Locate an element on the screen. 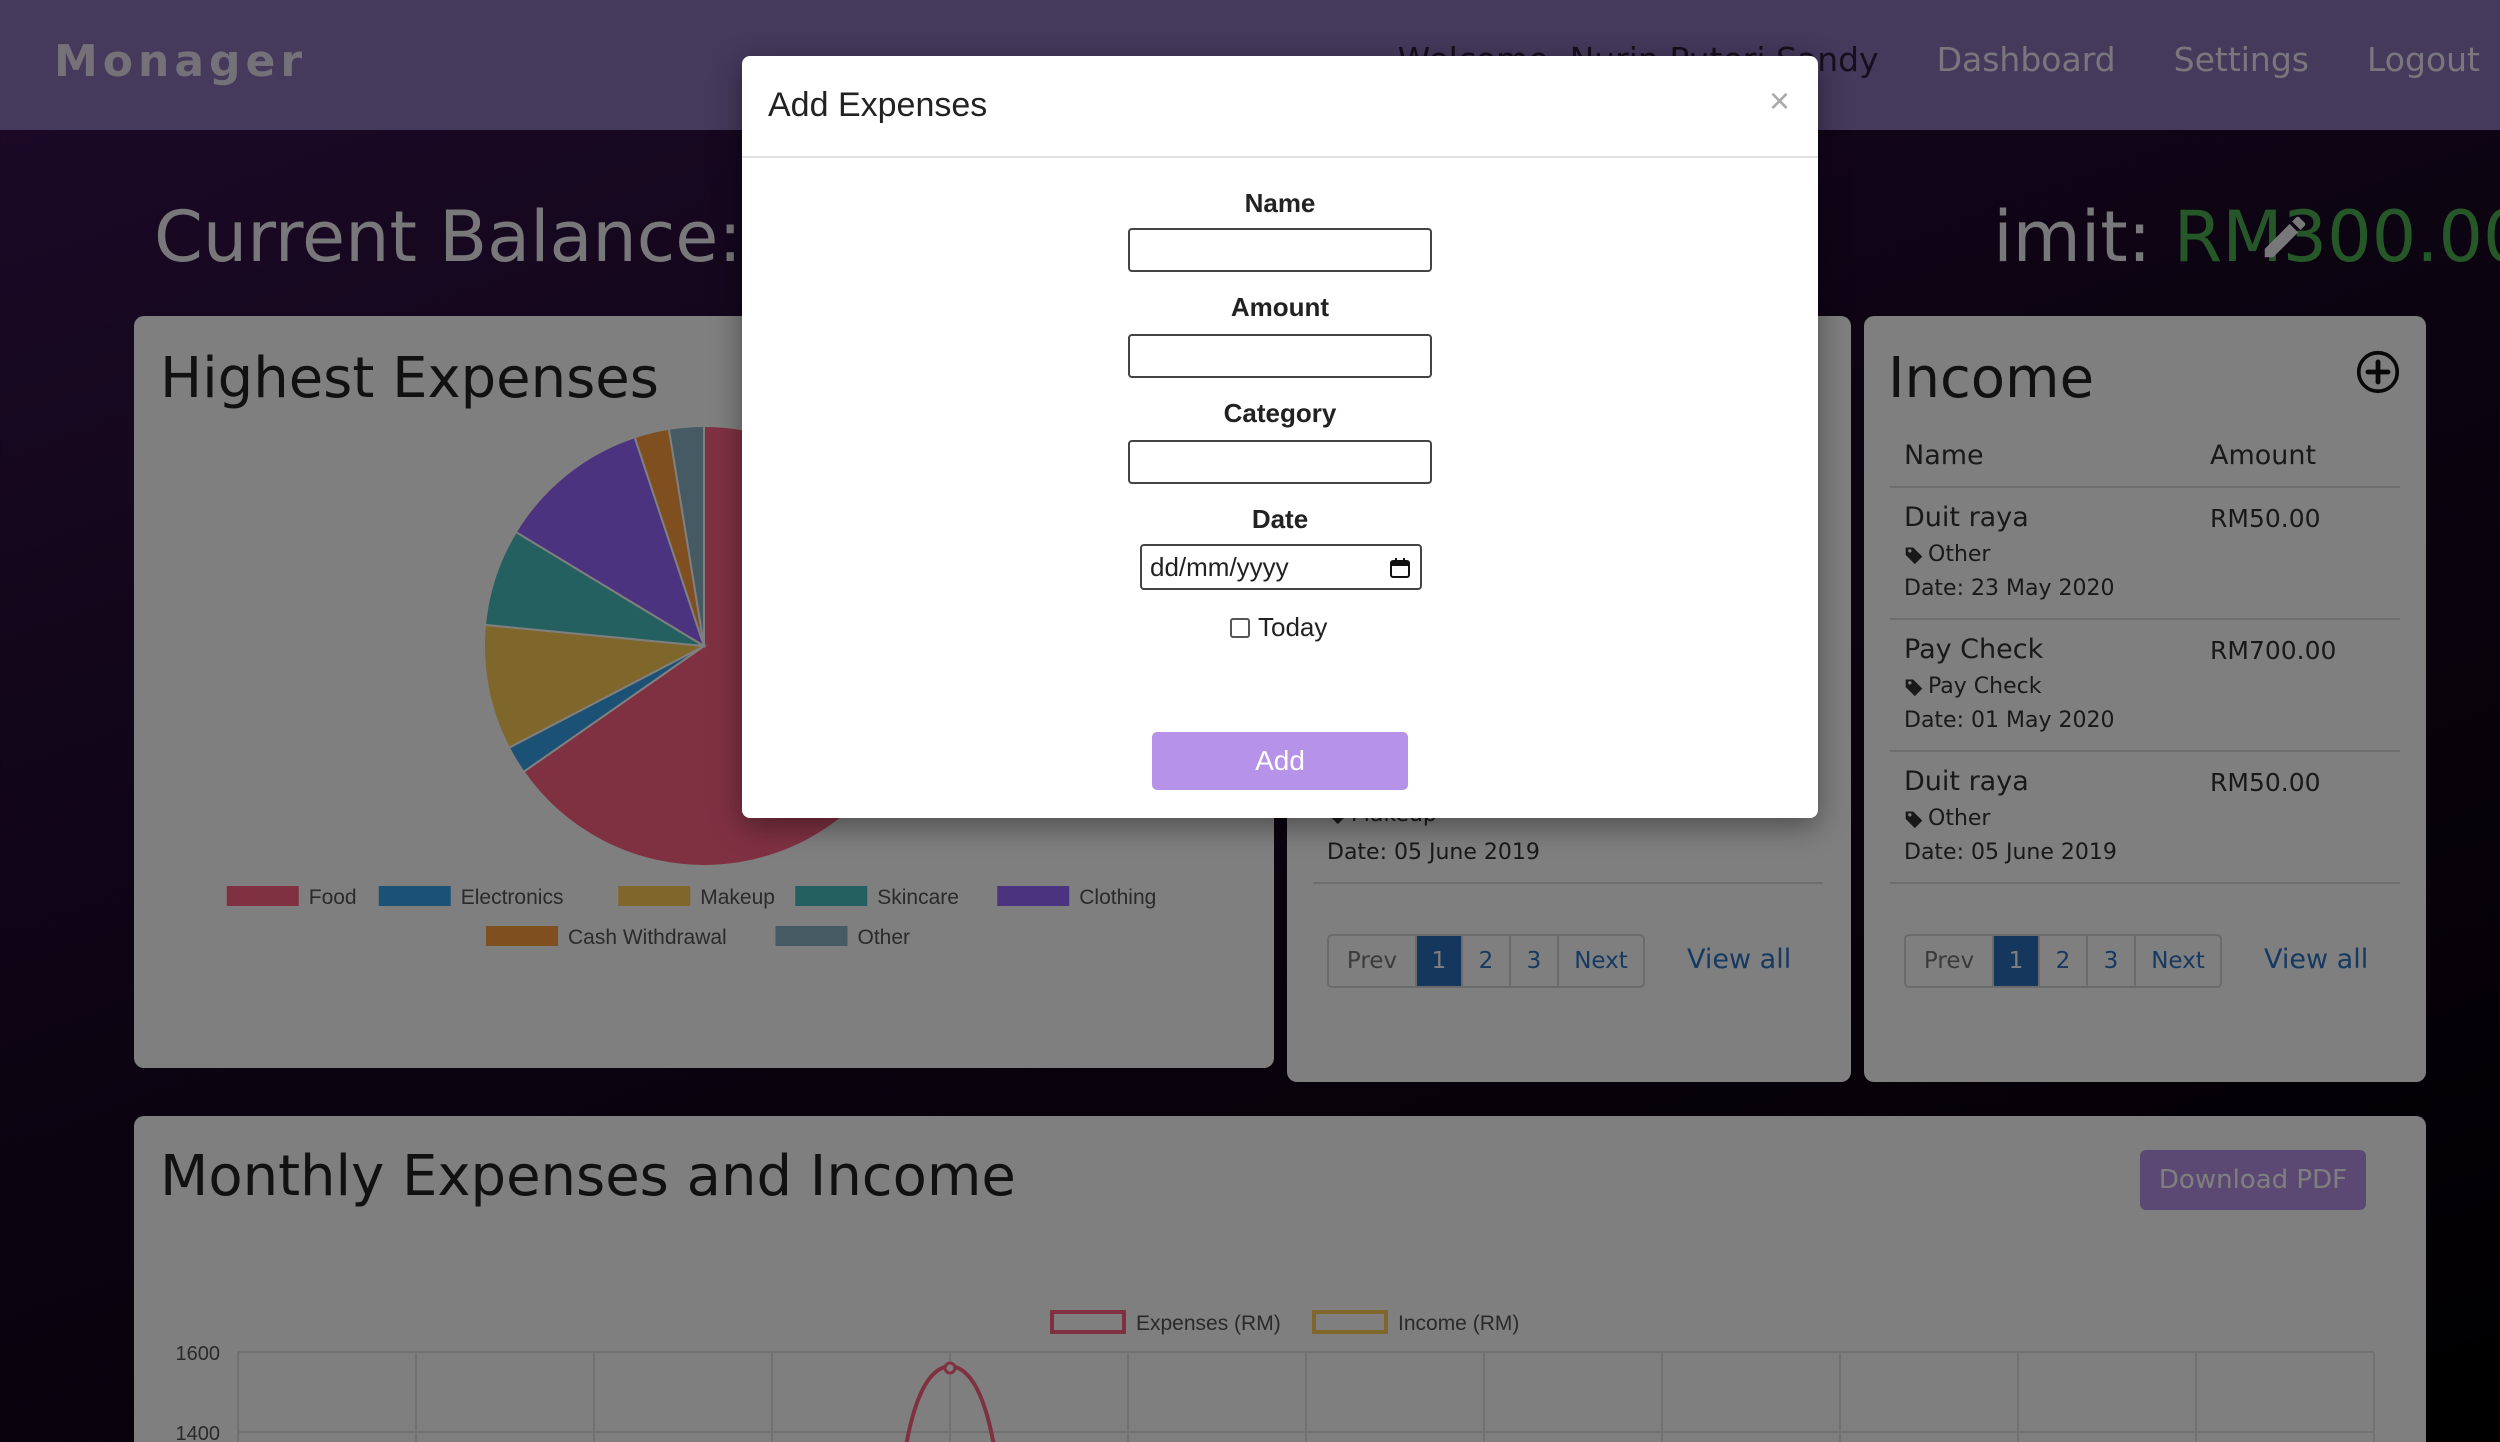 The width and height of the screenshot is (2500, 1442). calendar-icon is located at coordinates (1400, 568).